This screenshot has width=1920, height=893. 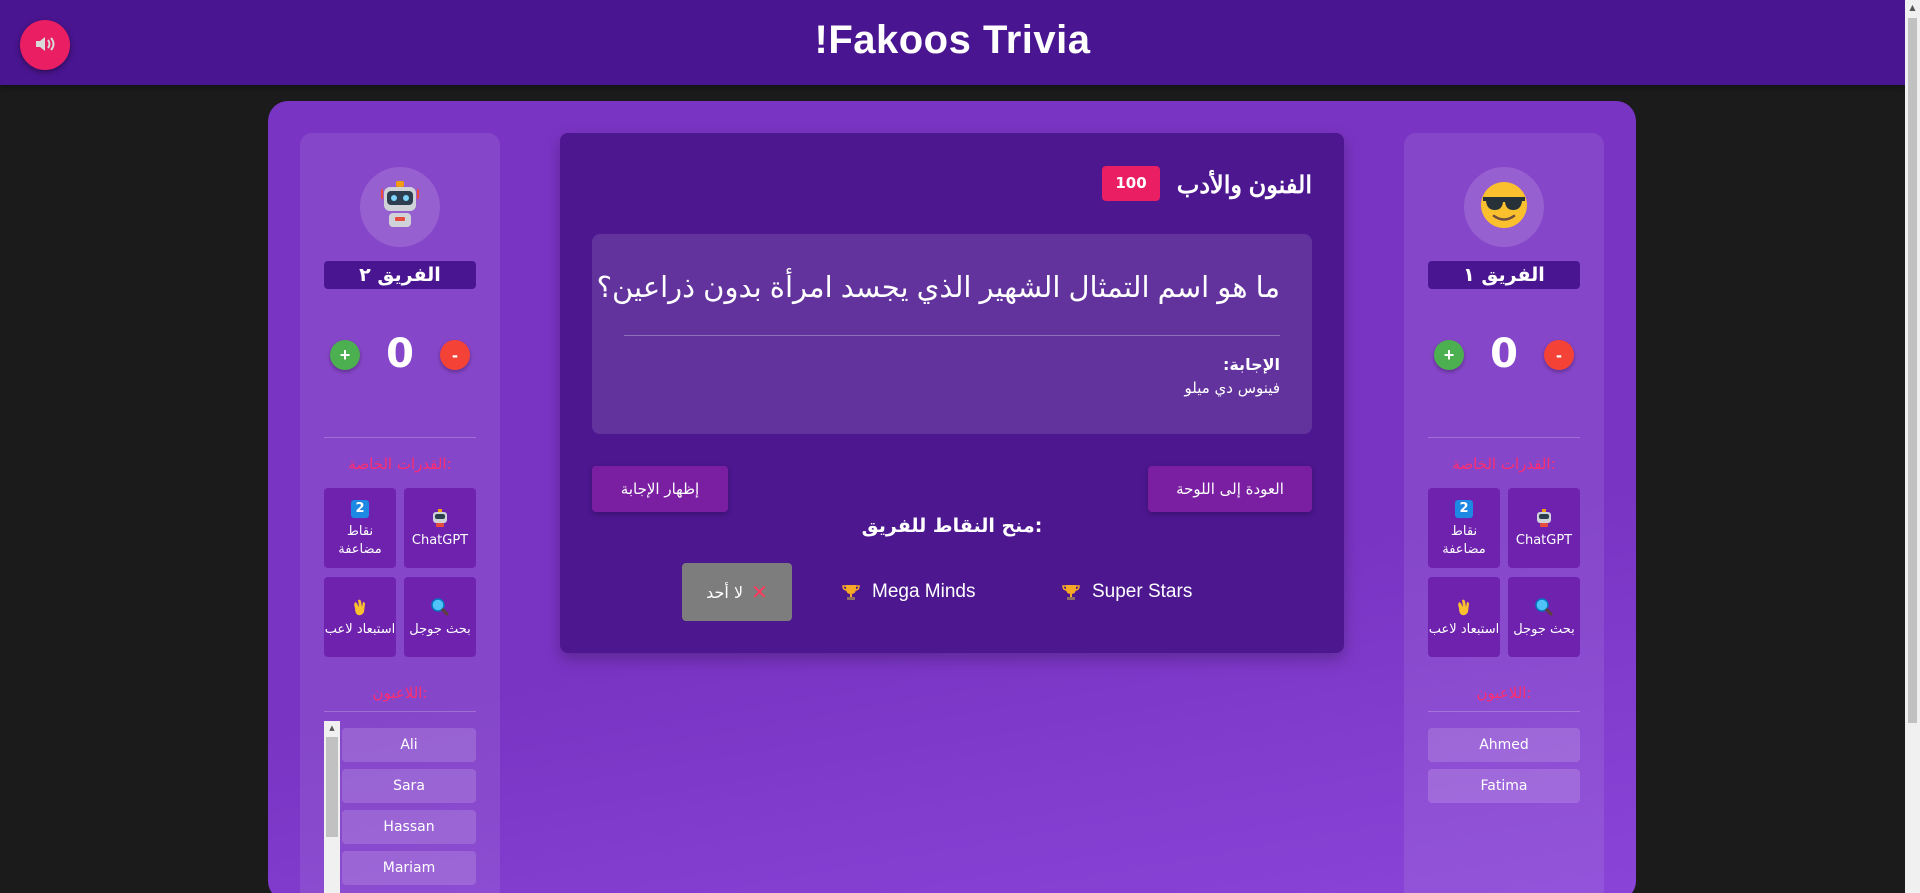 What do you see at coordinates (1232, 388) in the screenshot?
I see `answer-text: فينوس دي ميلو` at bounding box center [1232, 388].